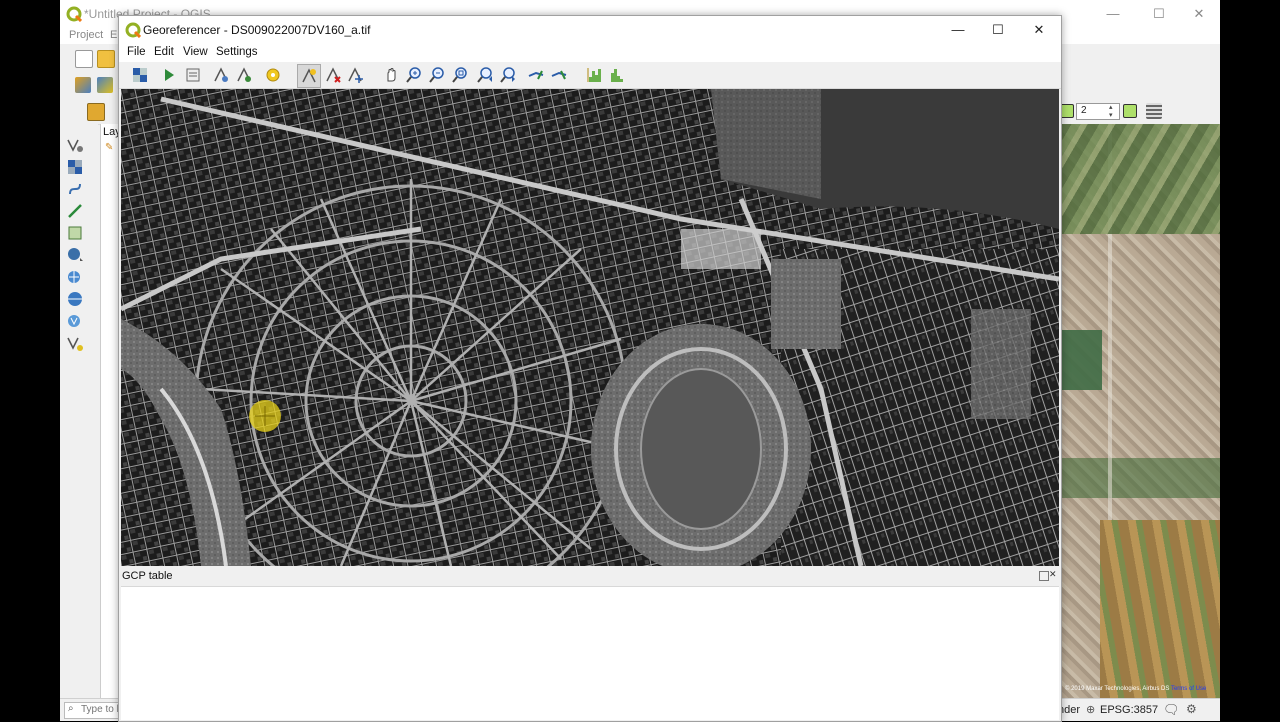 The width and height of the screenshot is (1280, 722). Describe the element at coordinates (75, 277) in the screenshot. I see `add-wms-layer-icon` at that location.